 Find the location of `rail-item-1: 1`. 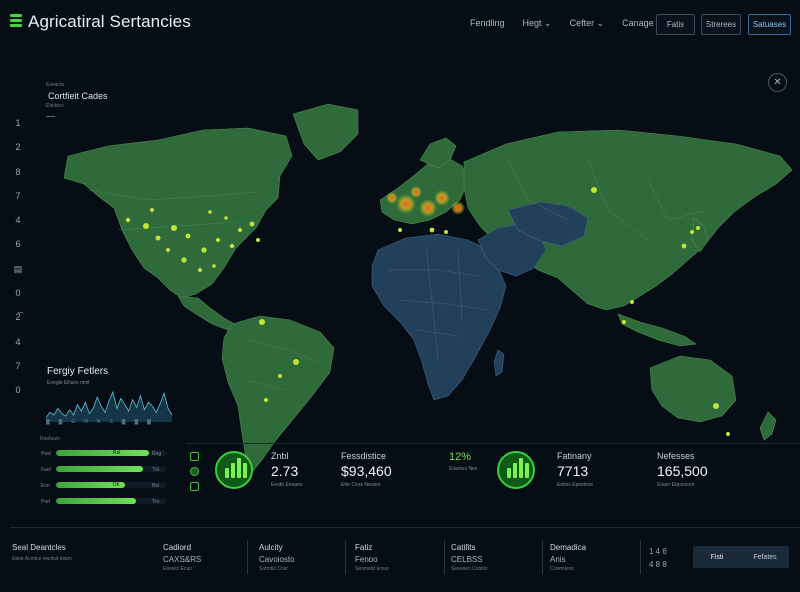

rail-item-1: 1 is located at coordinates (18, 130).